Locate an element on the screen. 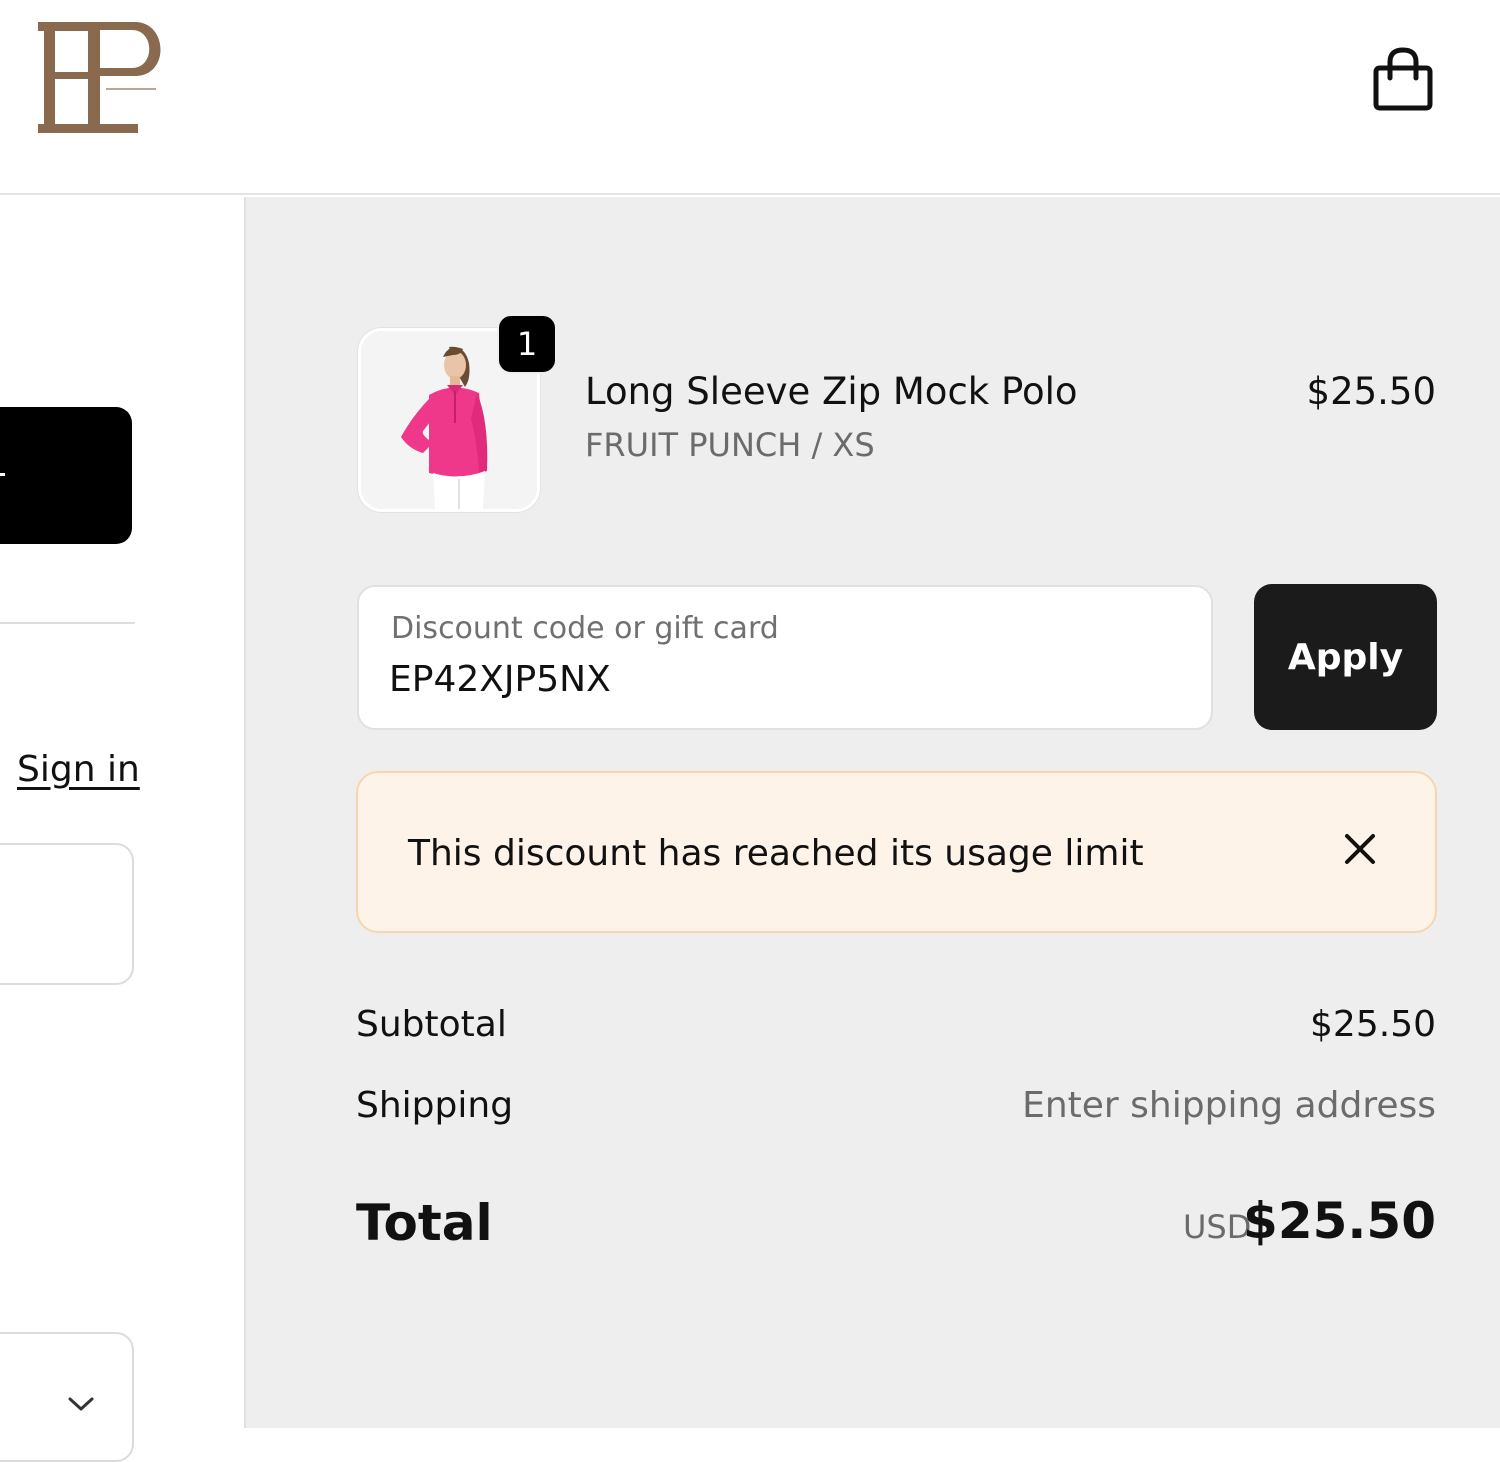 The height and width of the screenshot is (1462, 1500). apply-discount-button: Apply is located at coordinates (1345, 657).